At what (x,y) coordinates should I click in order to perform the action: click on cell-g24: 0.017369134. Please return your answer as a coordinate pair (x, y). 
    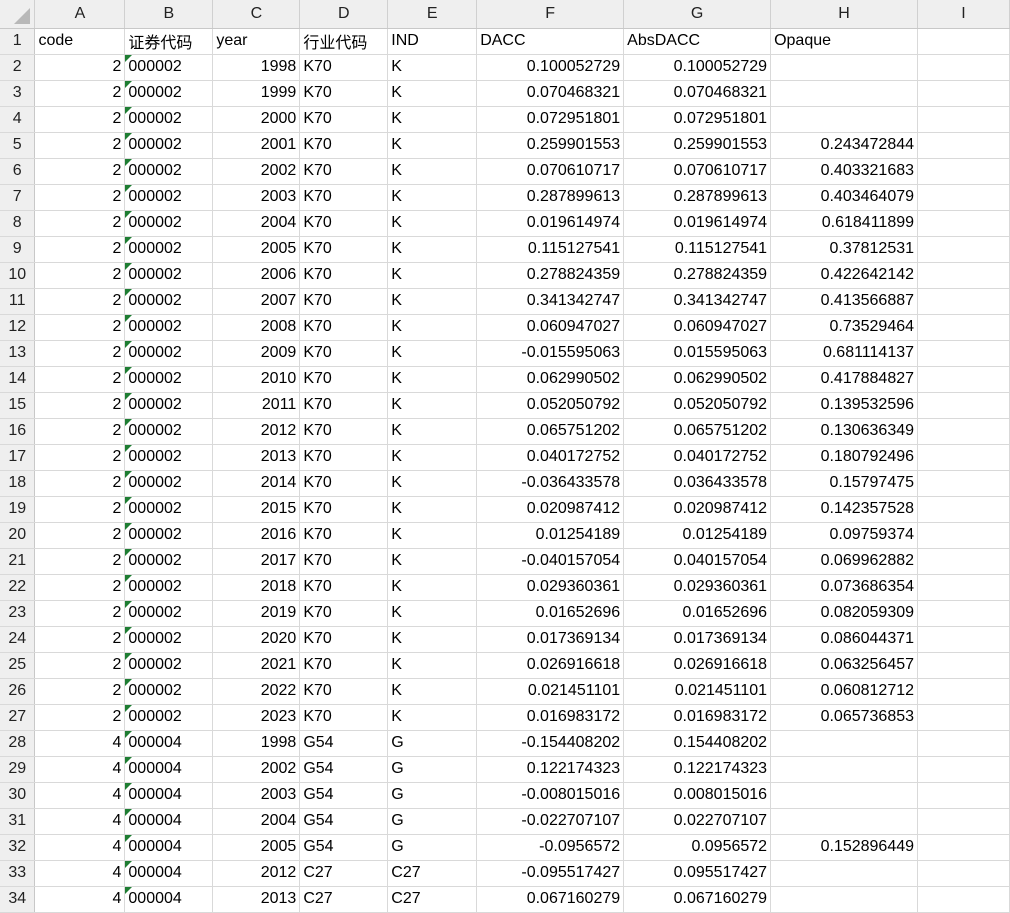
    Looking at the image, I should click on (697, 639).